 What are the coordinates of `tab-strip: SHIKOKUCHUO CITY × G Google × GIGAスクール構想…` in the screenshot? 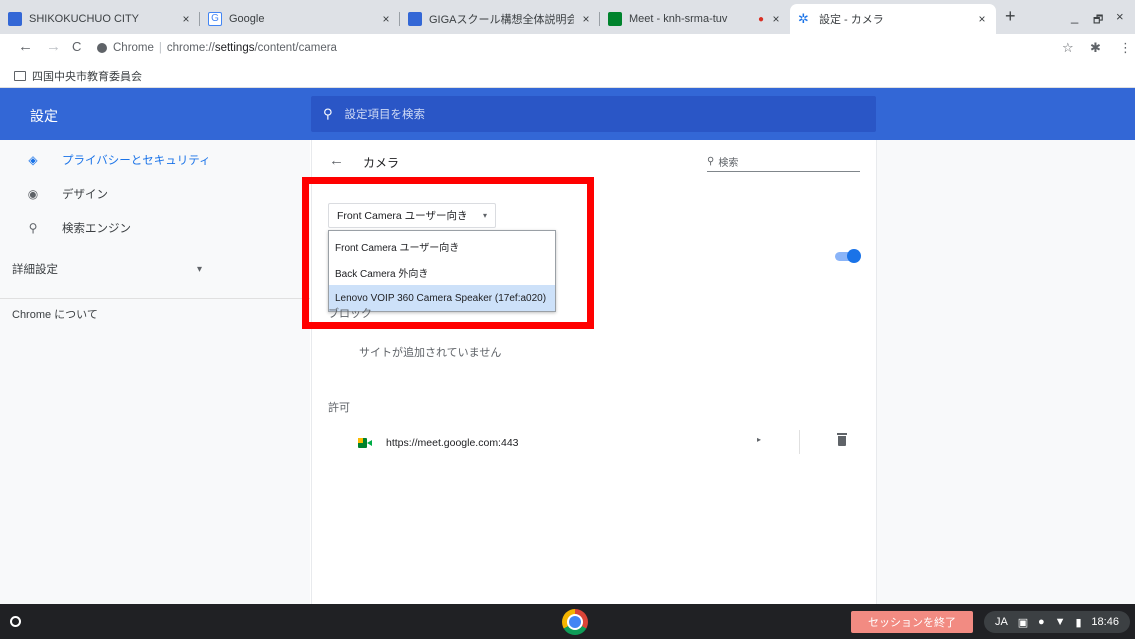 It's located at (567, 17).